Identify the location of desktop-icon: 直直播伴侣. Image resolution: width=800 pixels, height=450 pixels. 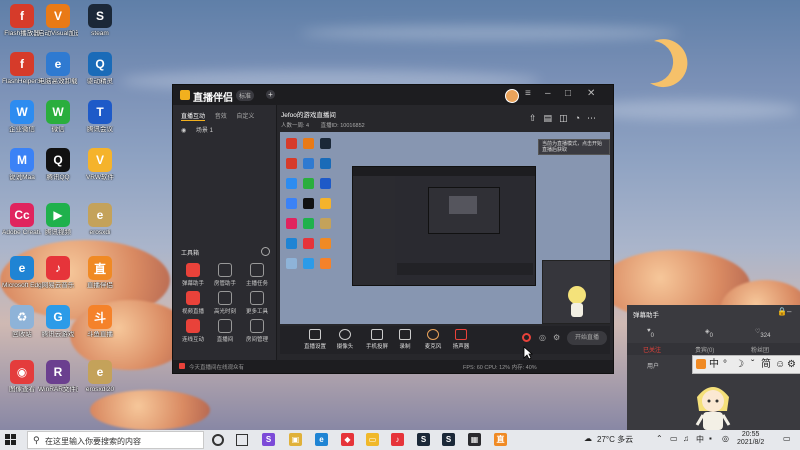
(100, 272).